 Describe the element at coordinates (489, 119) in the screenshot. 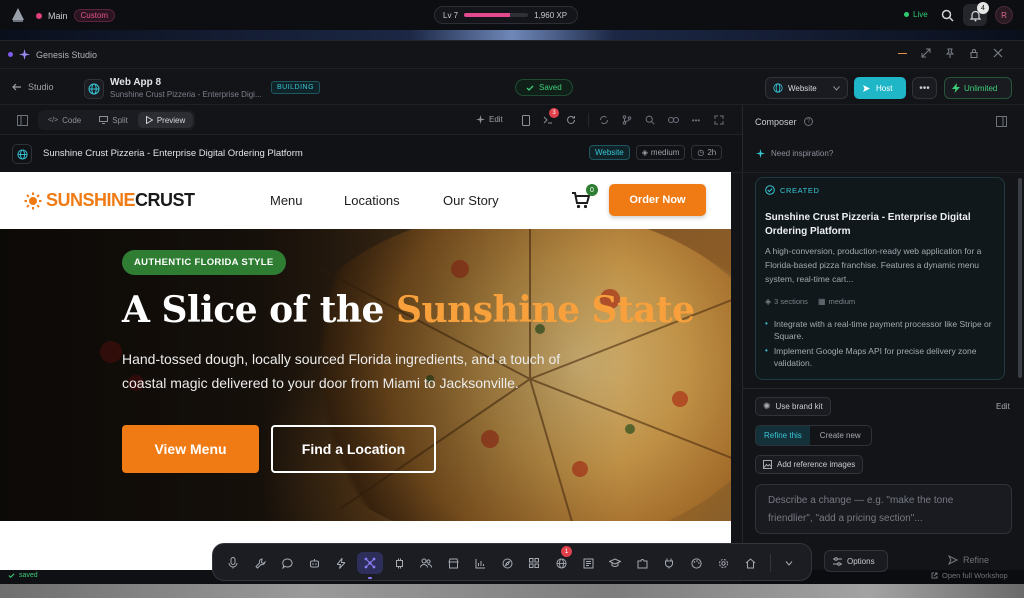

I see `edit-button: Edit` at that location.